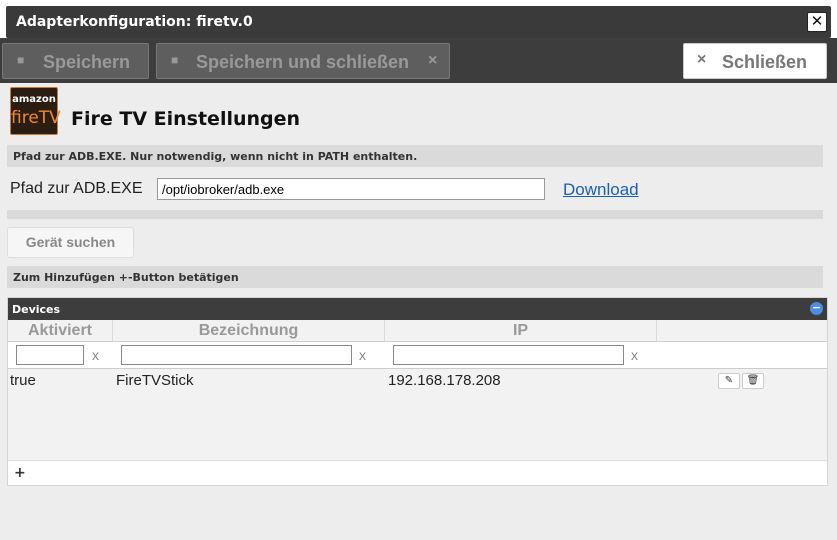 The image size is (837, 540). Describe the element at coordinates (60, 331) in the screenshot. I see `column-header-aktiviert: Aktiviert` at that location.